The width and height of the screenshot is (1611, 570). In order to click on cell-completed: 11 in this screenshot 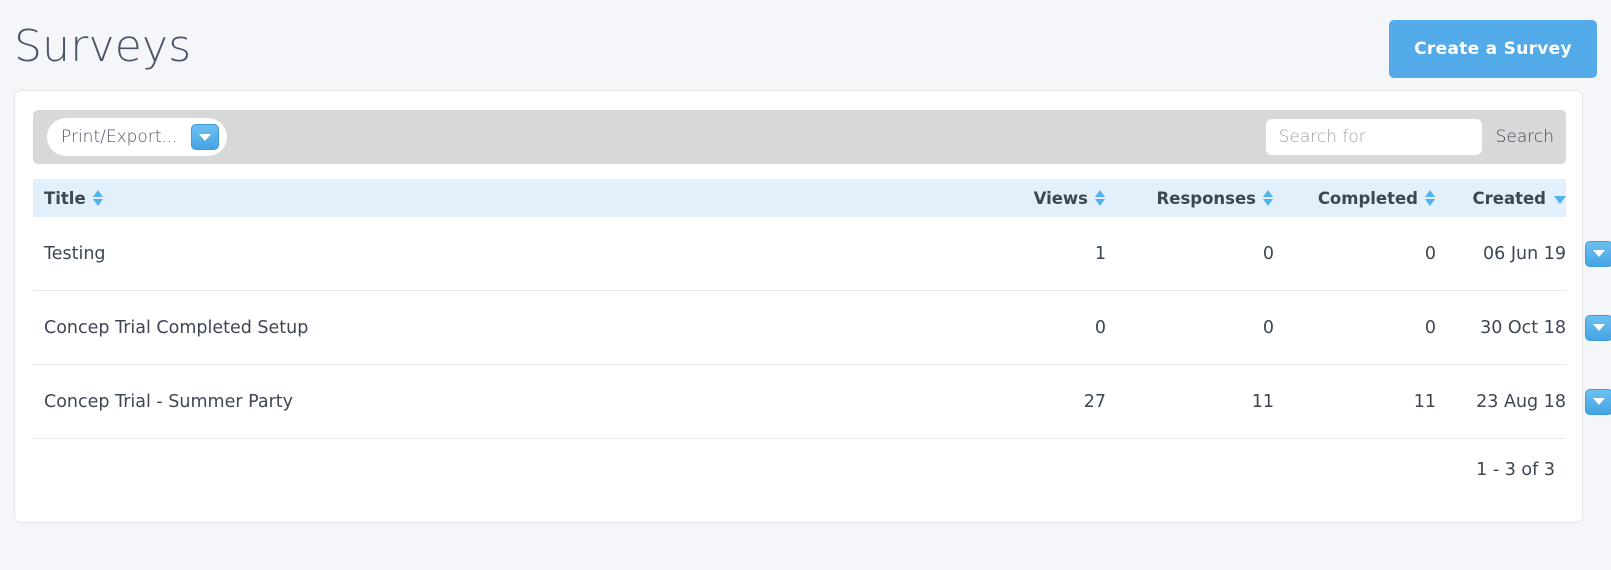, I will do `click(1424, 401)`.